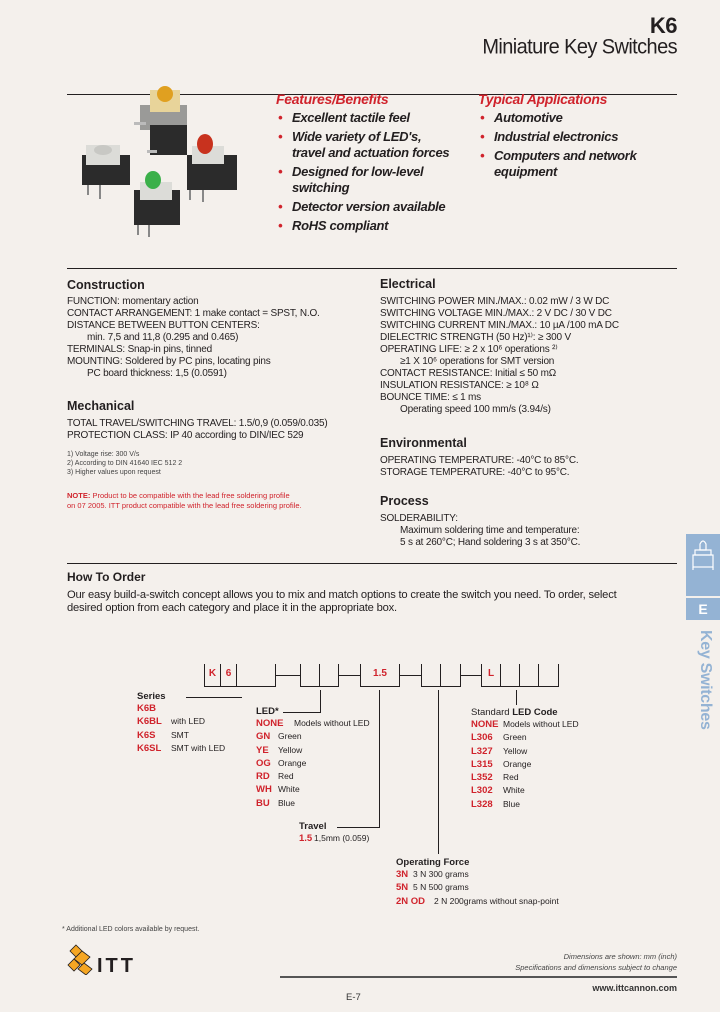 This screenshot has height=1012, width=720. Describe the element at coordinates (157, 373) in the screenshot. I see `spec-line: PC board thickness: 1,5 (0.0591)` at that location.